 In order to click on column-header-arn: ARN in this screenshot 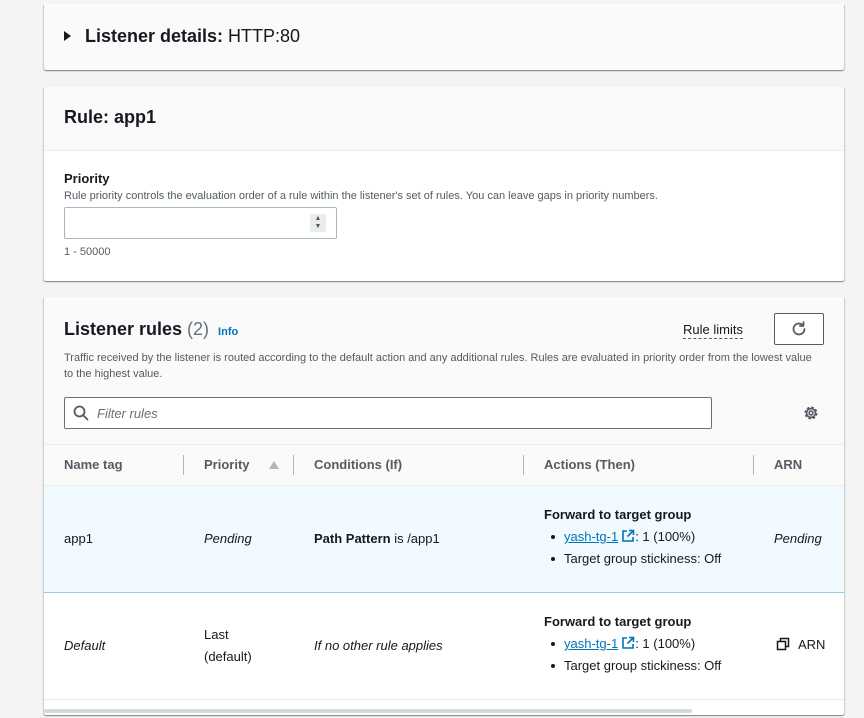, I will do `click(799, 465)`.